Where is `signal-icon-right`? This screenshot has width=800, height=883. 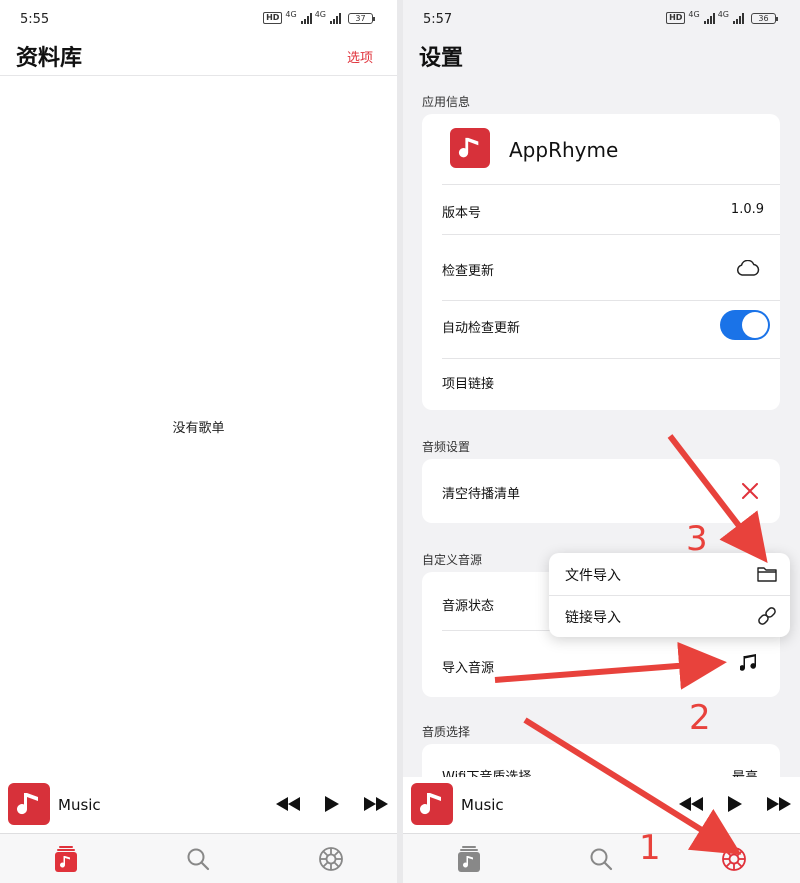
signal-icon-right is located at coordinates (709, 18).